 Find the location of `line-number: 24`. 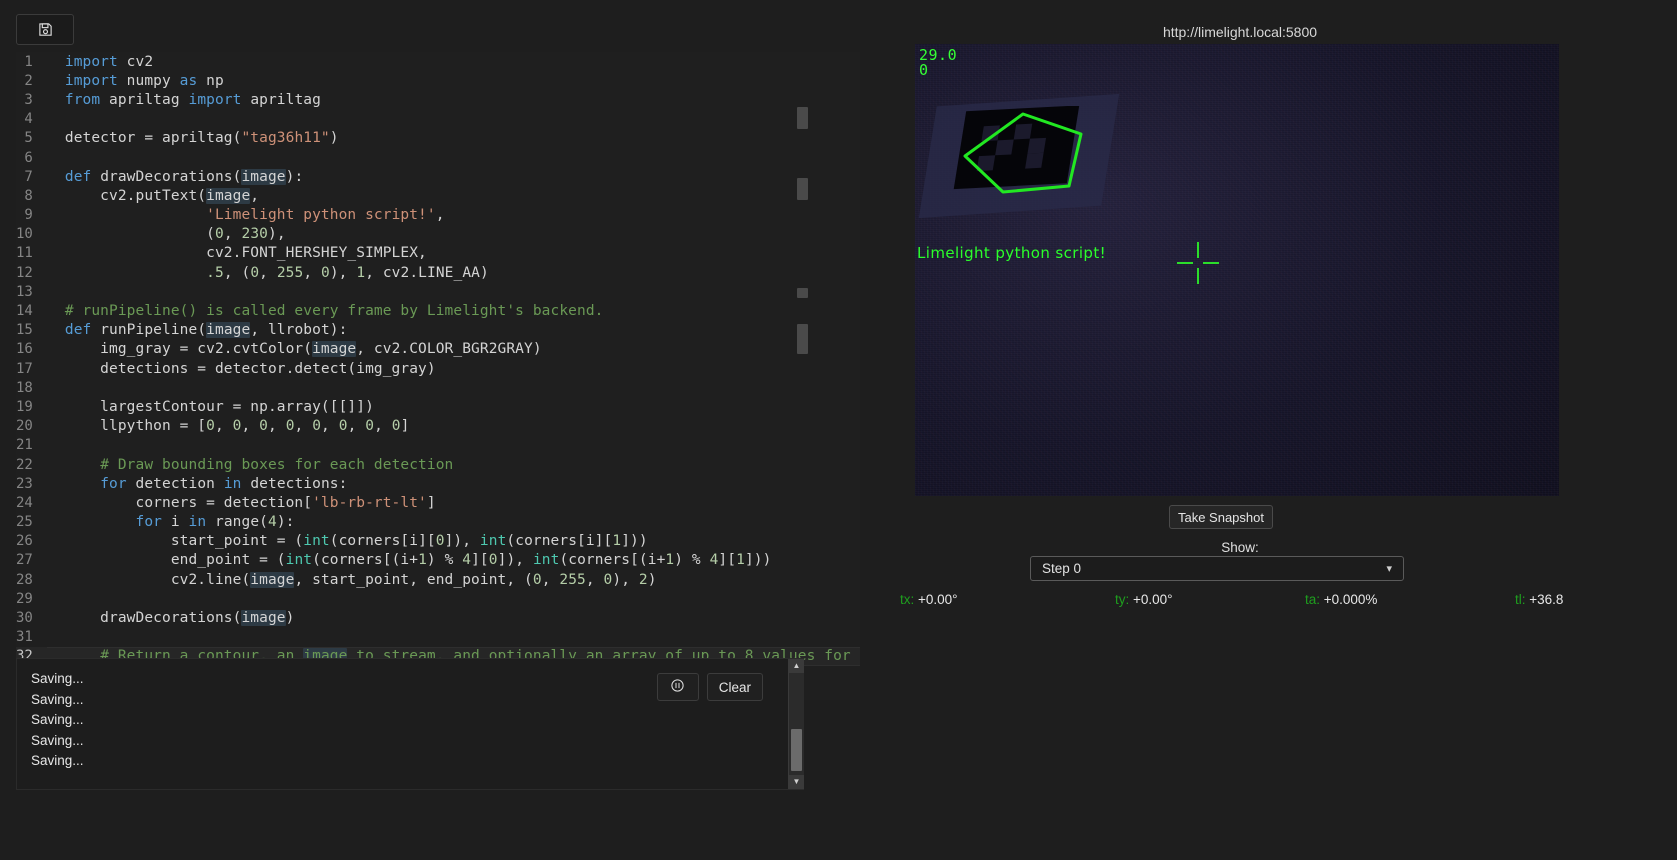

line-number: 24 is located at coordinates (31, 503).